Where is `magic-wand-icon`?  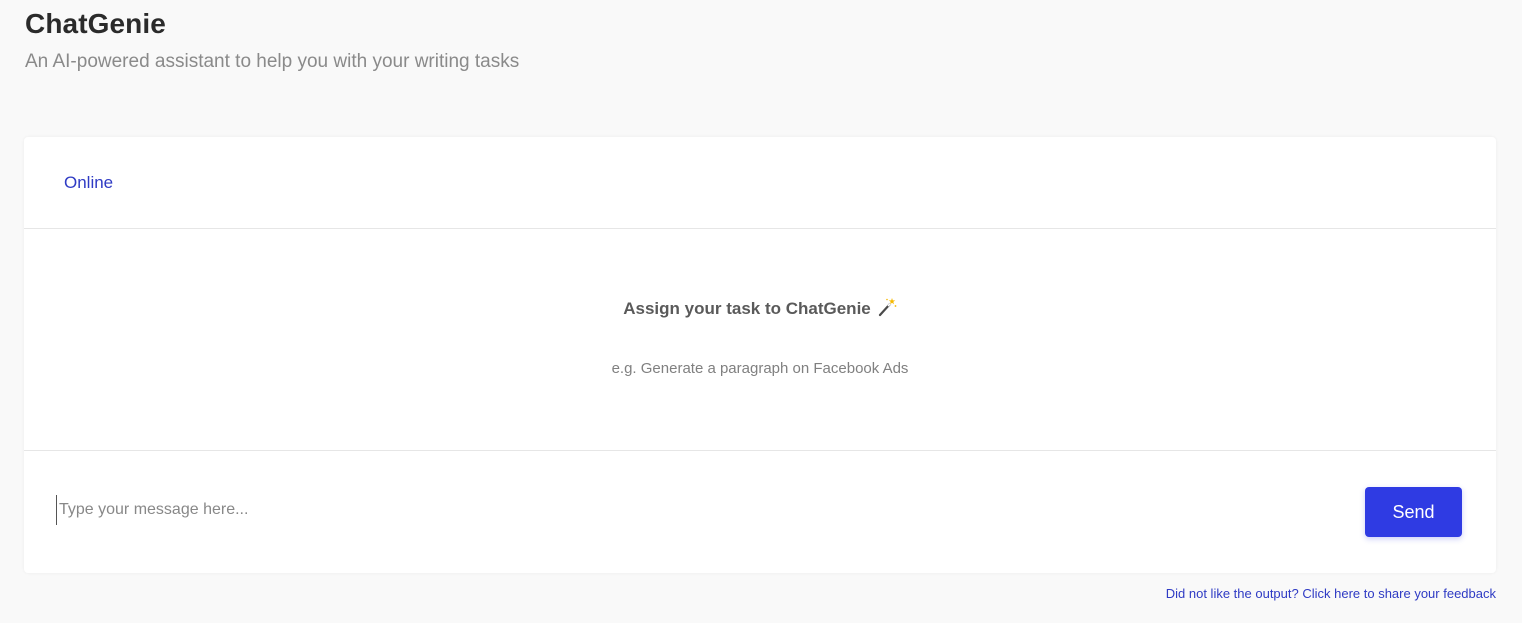
magic-wand-icon is located at coordinates (887, 307).